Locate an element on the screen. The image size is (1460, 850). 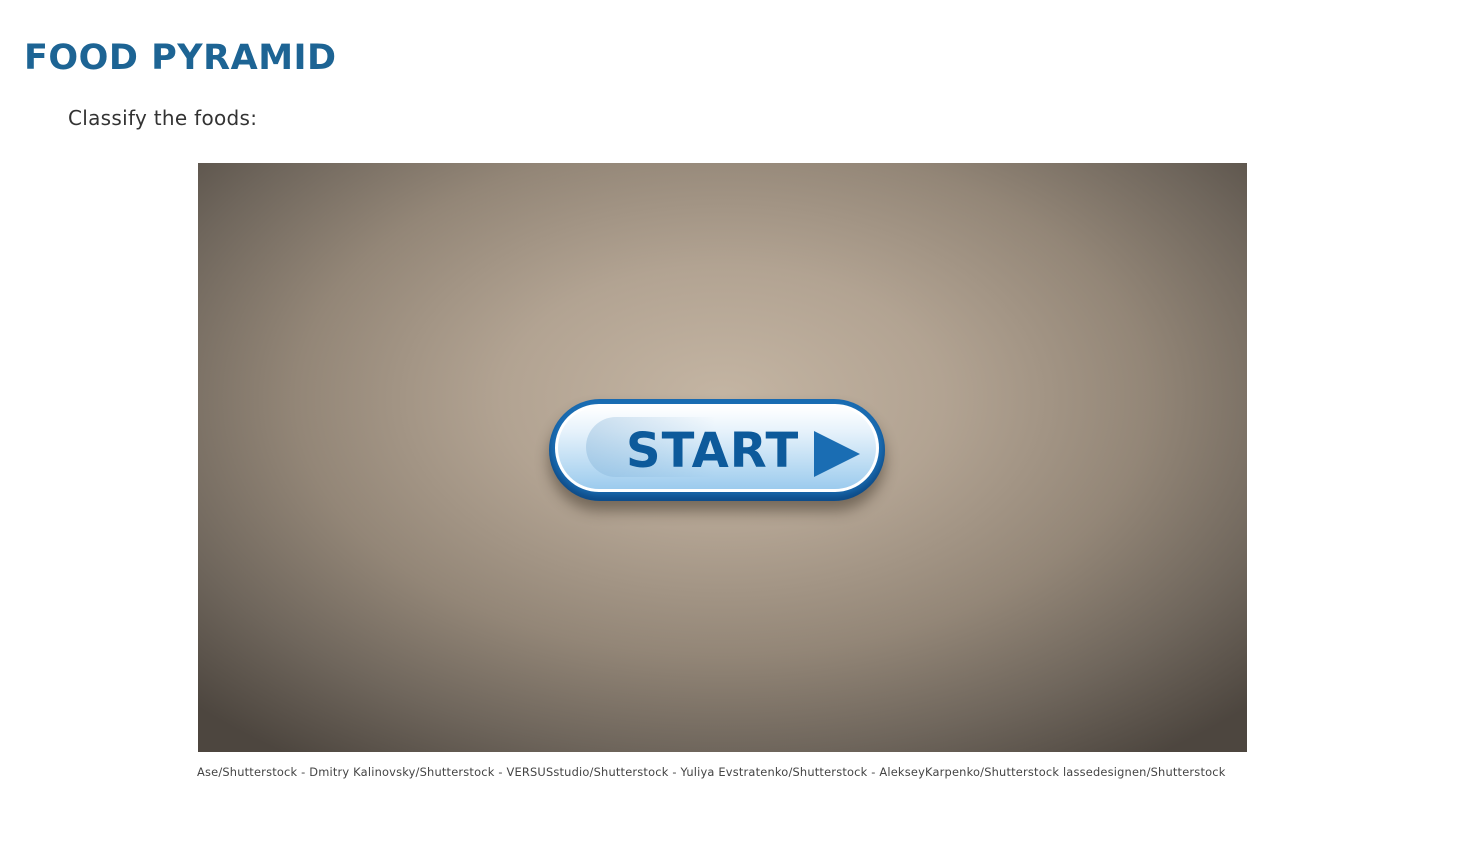
instruction-text: Classify the foods: is located at coordinates (163, 118).